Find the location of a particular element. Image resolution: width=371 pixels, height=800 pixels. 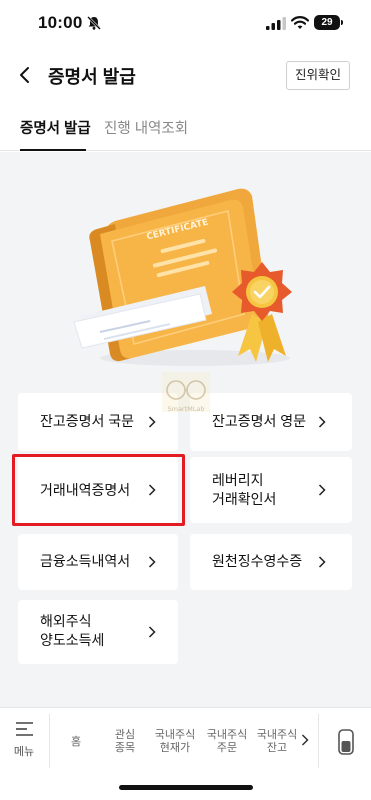

back-arrow-icon is located at coordinates (25, 75).